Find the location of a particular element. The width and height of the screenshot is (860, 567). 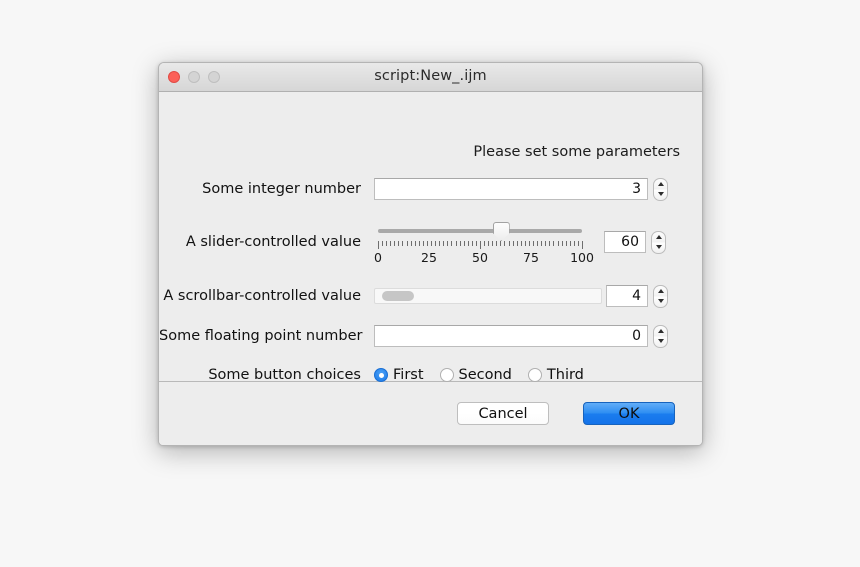

slider-tick-label: 75 is located at coordinates (531, 257).